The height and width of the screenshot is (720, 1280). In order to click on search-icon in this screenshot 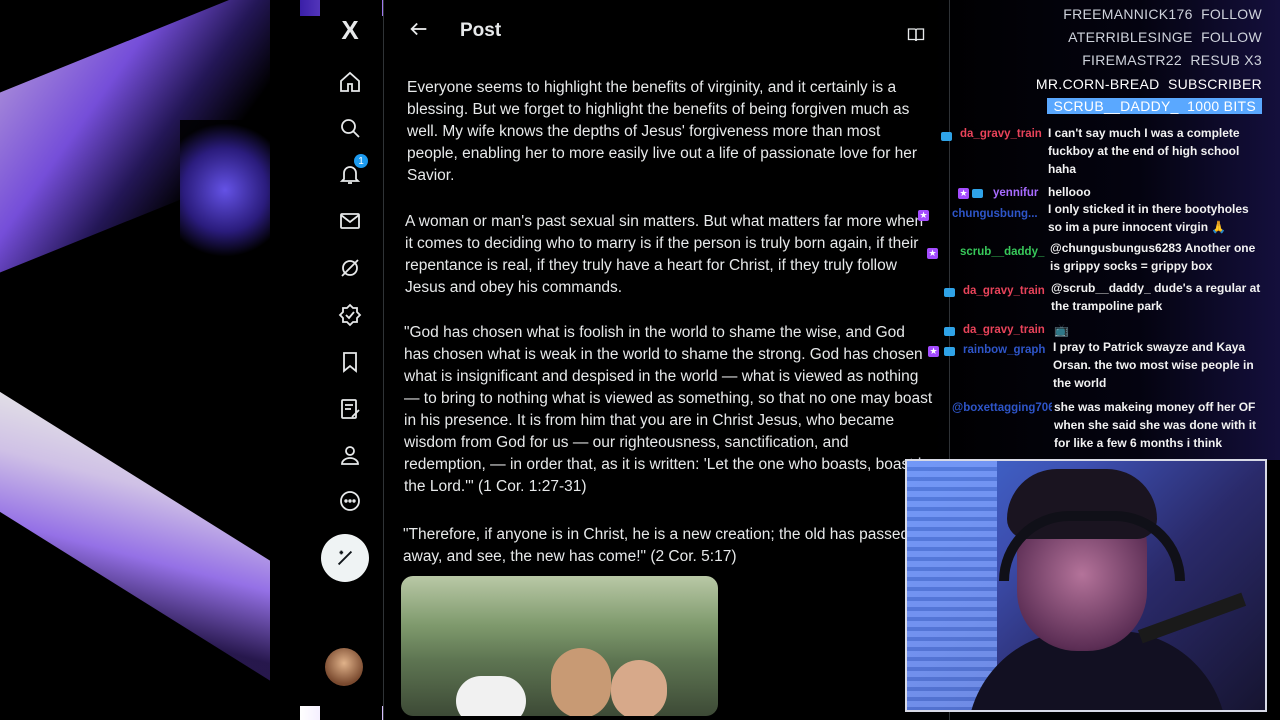, I will do `click(350, 128)`.